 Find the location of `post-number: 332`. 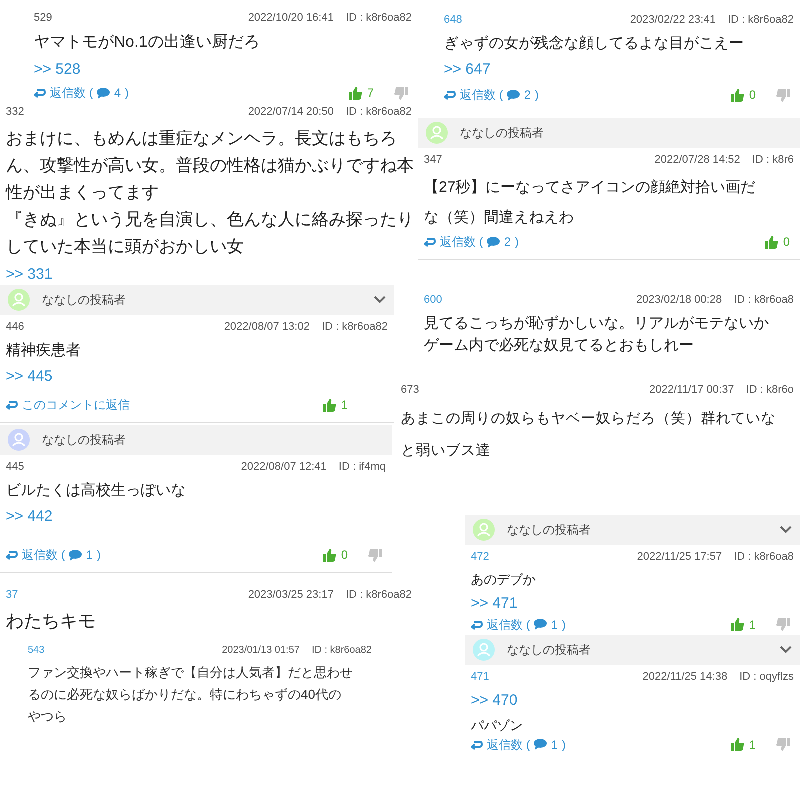

post-number: 332 is located at coordinates (15, 112).